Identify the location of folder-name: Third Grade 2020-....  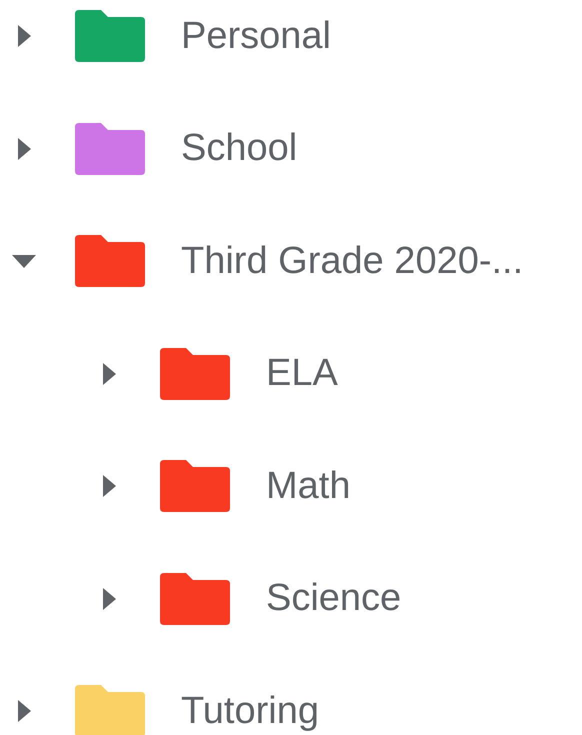
(352, 261).